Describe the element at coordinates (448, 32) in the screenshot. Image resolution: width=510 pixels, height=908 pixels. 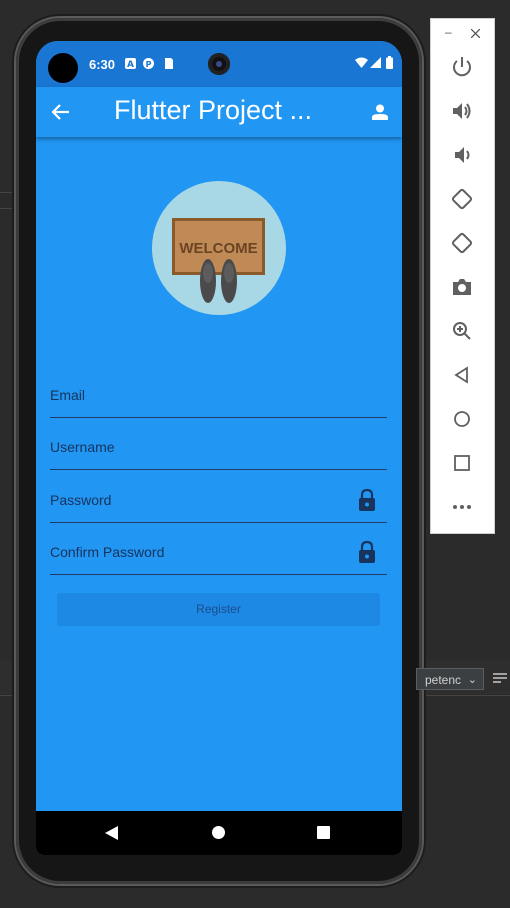
I see `minimize-icon: –` at that location.